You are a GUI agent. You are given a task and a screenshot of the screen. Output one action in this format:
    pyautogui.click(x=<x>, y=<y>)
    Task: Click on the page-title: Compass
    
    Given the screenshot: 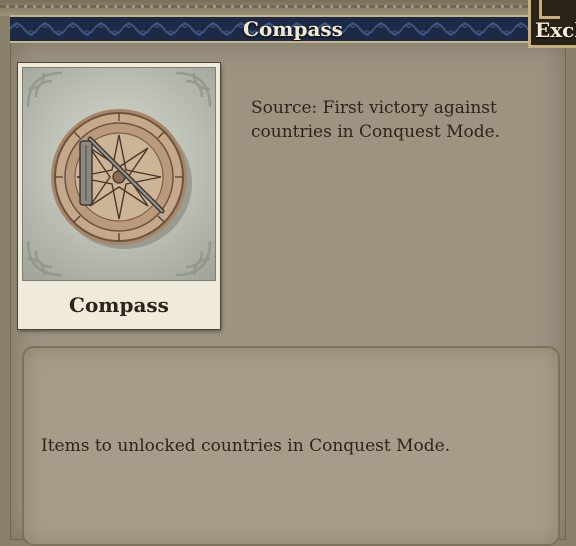 What is the action you would take?
    pyautogui.click(x=293, y=29)
    